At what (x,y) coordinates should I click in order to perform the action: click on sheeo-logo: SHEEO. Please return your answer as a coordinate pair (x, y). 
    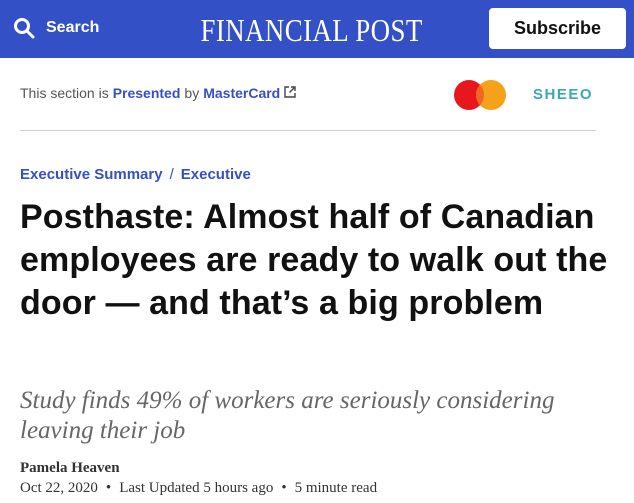
    Looking at the image, I should click on (563, 94).